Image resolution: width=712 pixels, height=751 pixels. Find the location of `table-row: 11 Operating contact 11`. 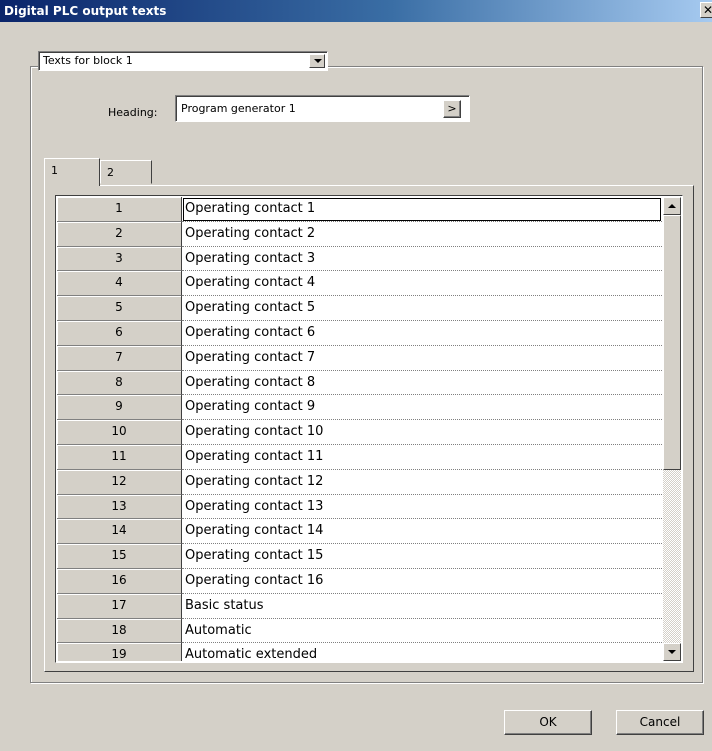

table-row: 11 Operating contact 11 is located at coordinates (359, 457).